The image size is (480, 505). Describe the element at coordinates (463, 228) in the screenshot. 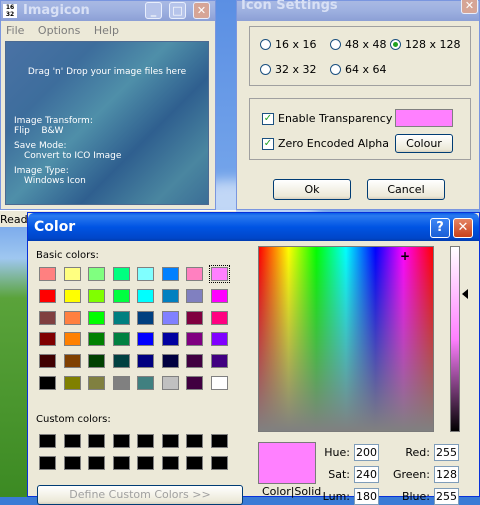

I see `color-close-icon: ✕` at that location.